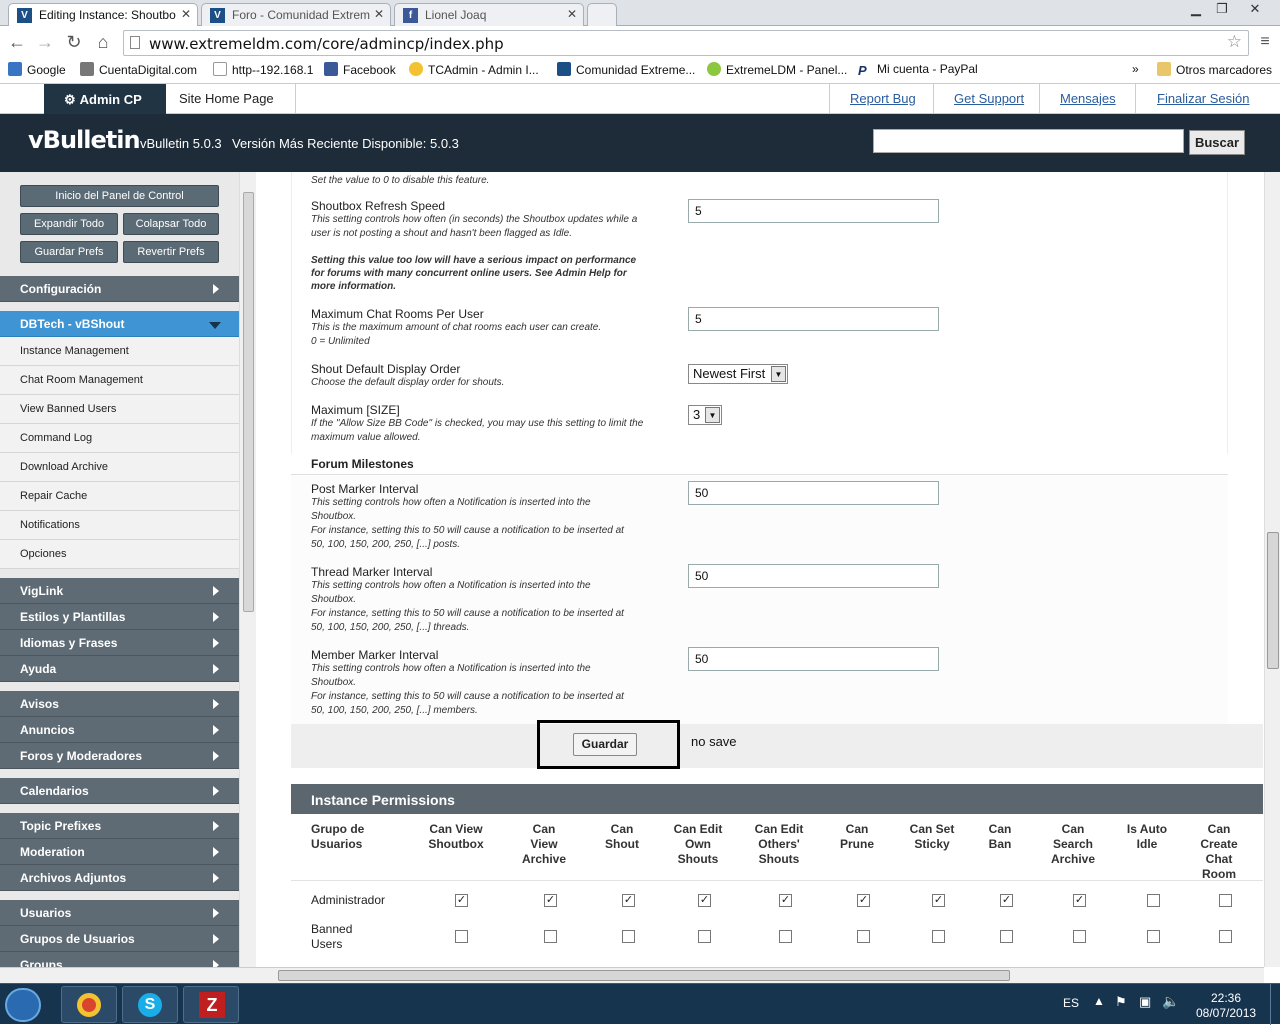 Image resolution: width=1280 pixels, height=1025 pixels. What do you see at coordinates (119, 409) in the screenshot?
I see `sidebar-item-view-banned-users: View Banned Users` at bounding box center [119, 409].